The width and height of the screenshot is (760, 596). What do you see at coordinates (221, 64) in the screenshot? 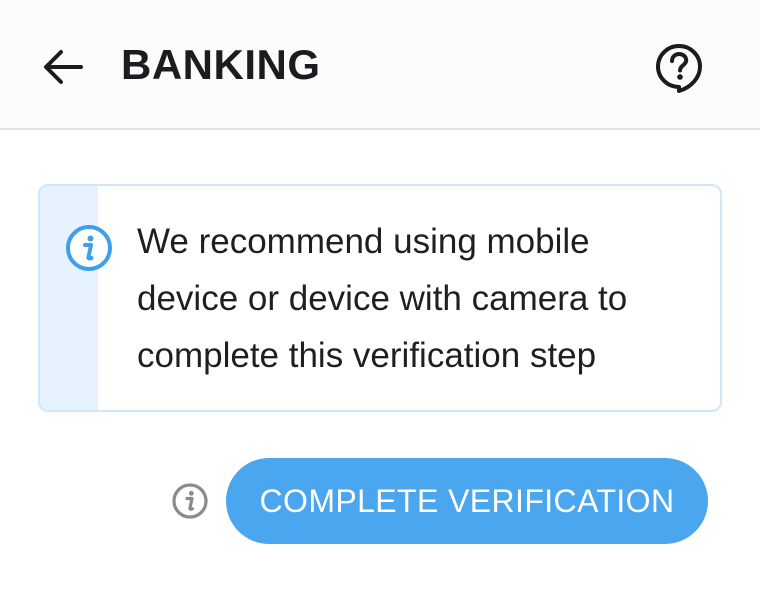
I see `page-title: BANKING` at bounding box center [221, 64].